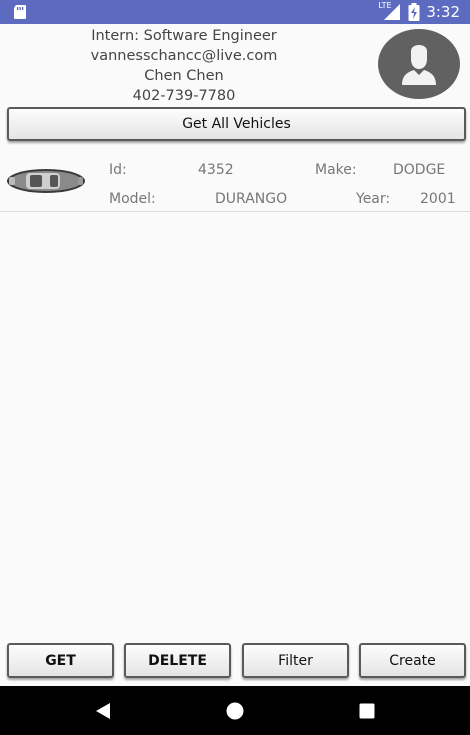 This screenshot has width=470, height=735. Describe the element at coordinates (46, 181) in the screenshot. I see `car-icon` at that location.